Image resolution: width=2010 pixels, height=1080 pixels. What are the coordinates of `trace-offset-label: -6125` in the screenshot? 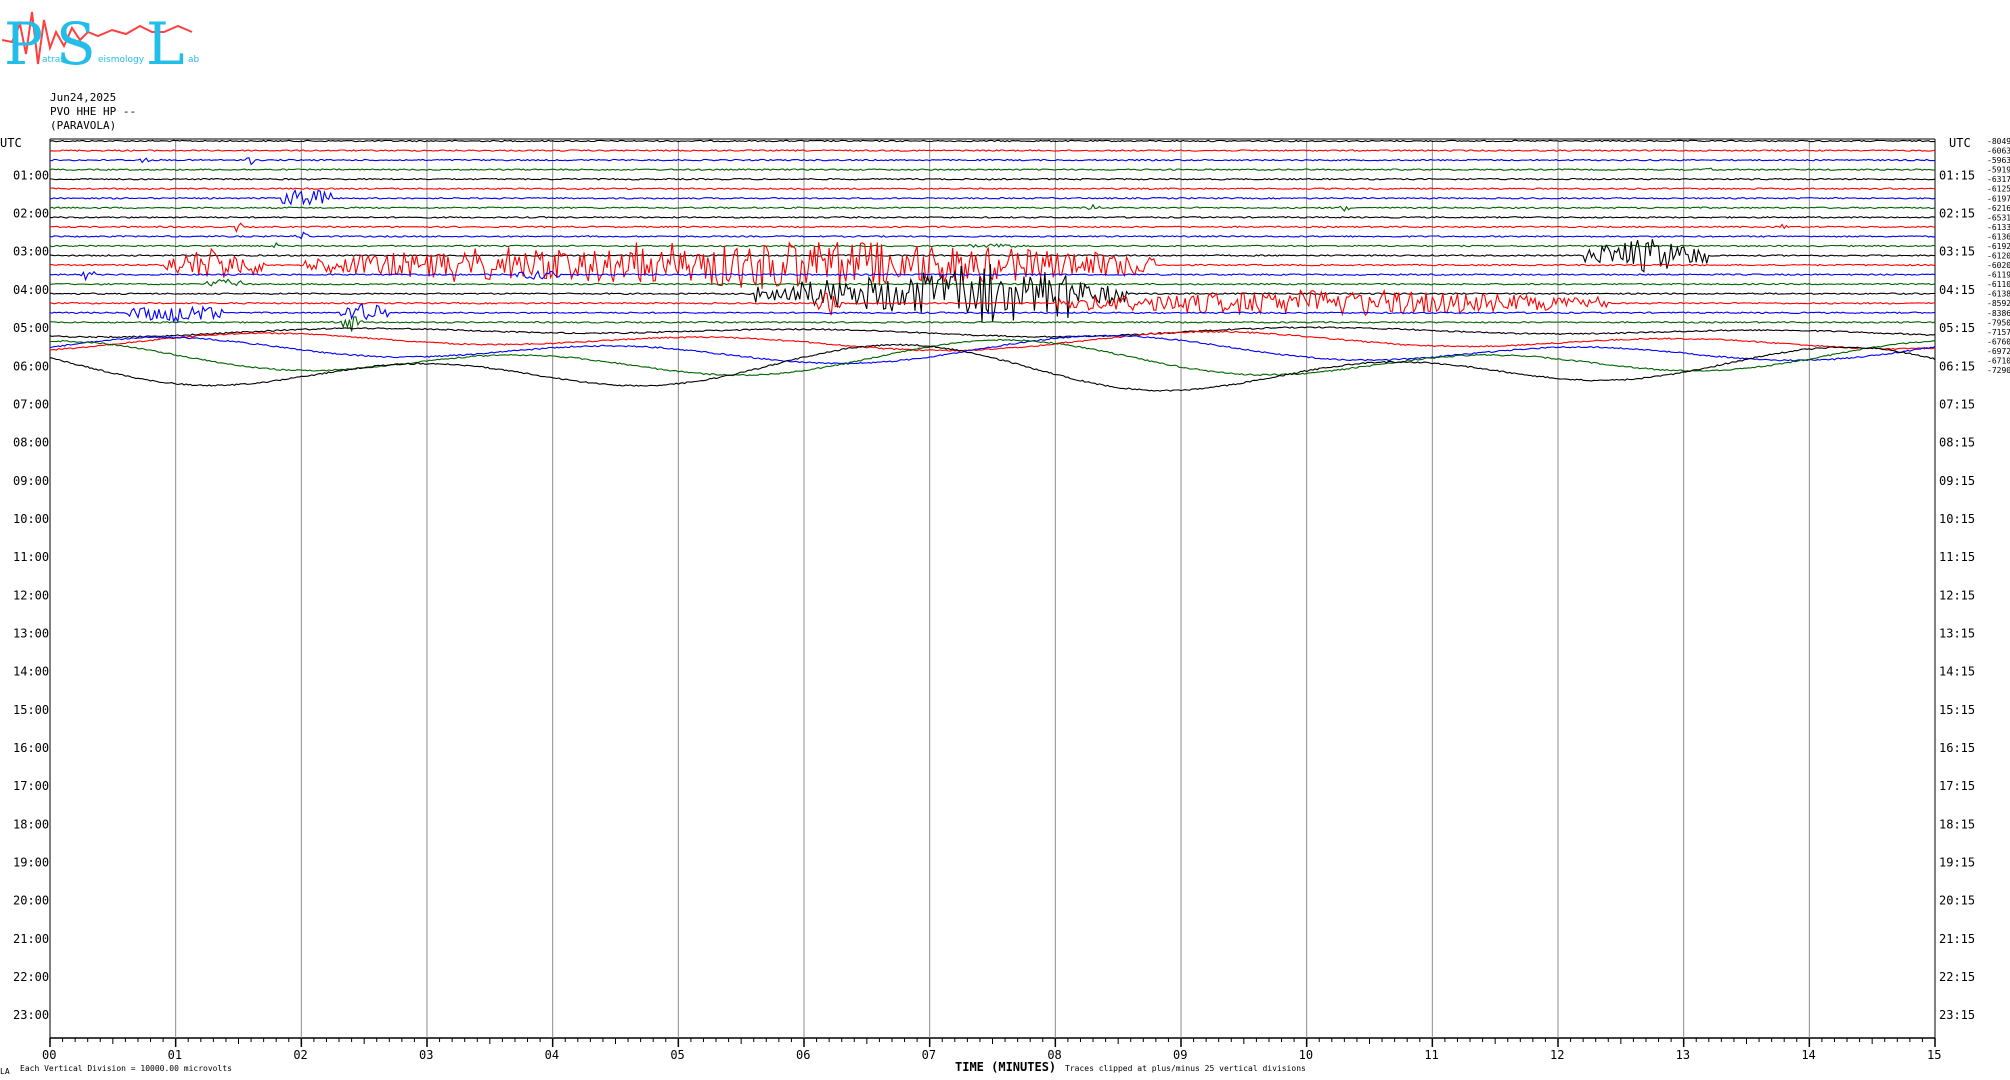 It's located at (1998, 189).